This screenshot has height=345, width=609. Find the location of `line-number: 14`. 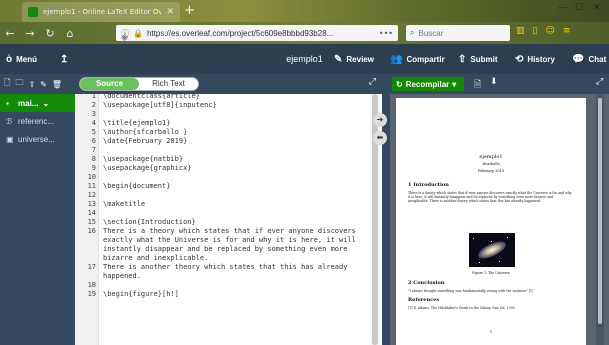

line-number: 14 is located at coordinates (91, 213).